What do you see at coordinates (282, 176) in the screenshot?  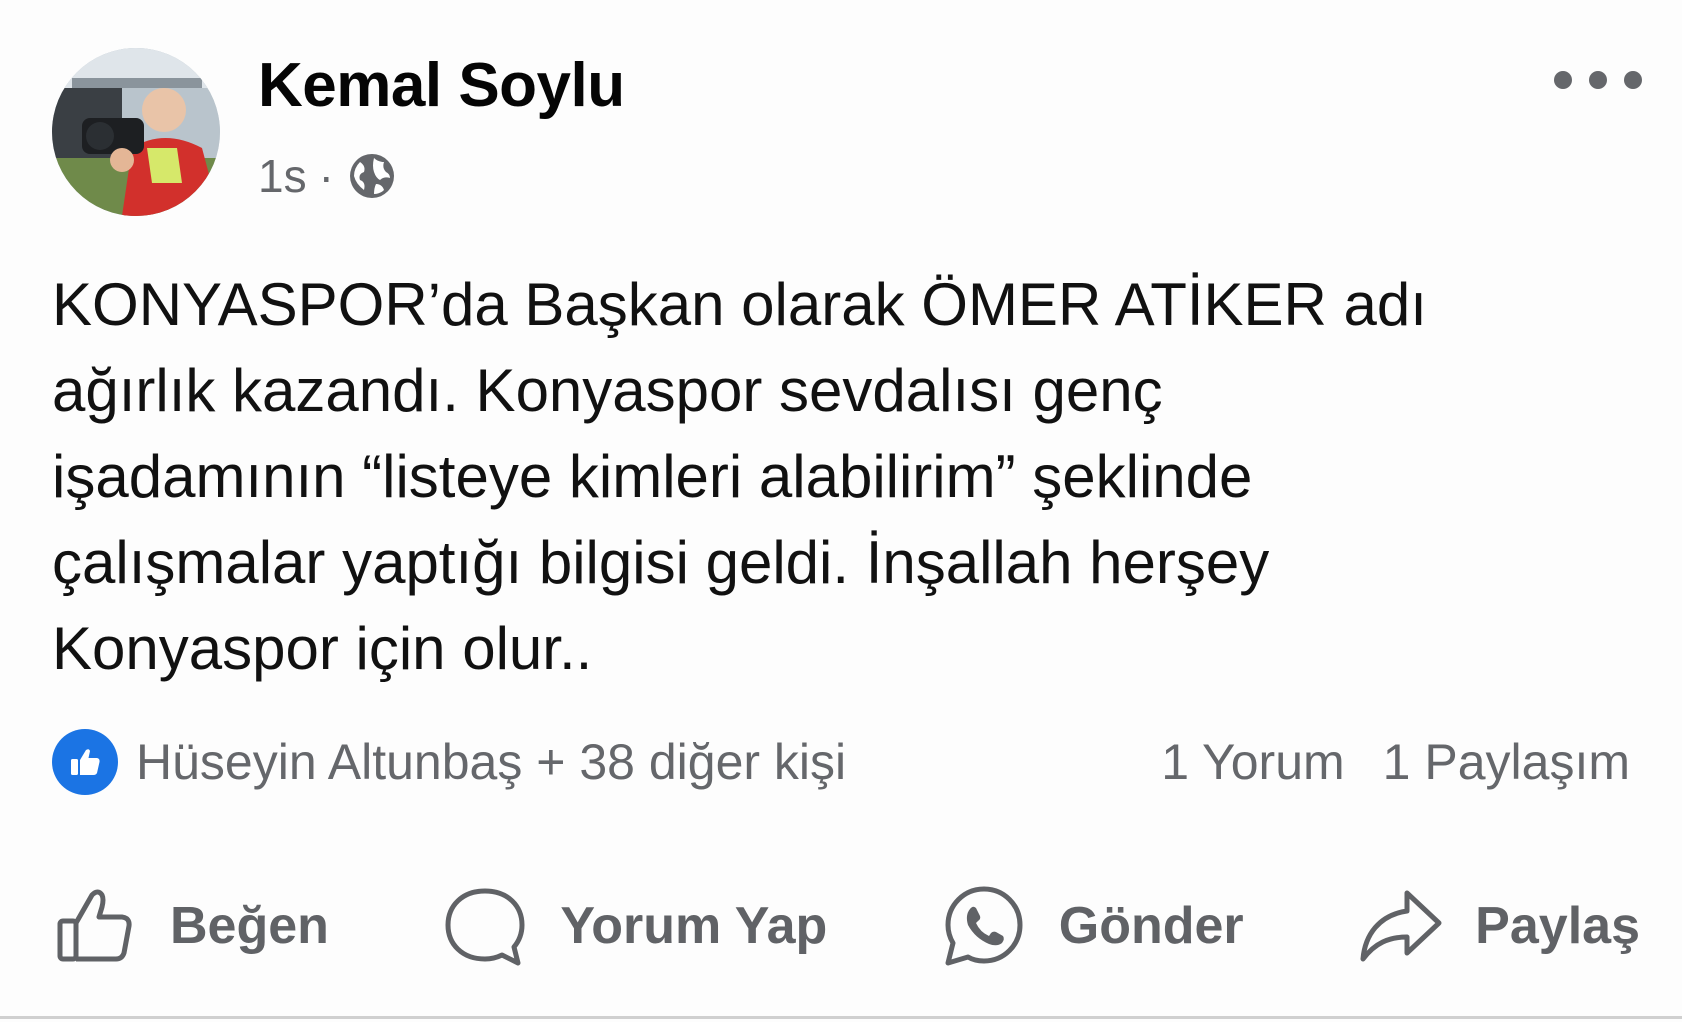 I see `post-time: 1s` at bounding box center [282, 176].